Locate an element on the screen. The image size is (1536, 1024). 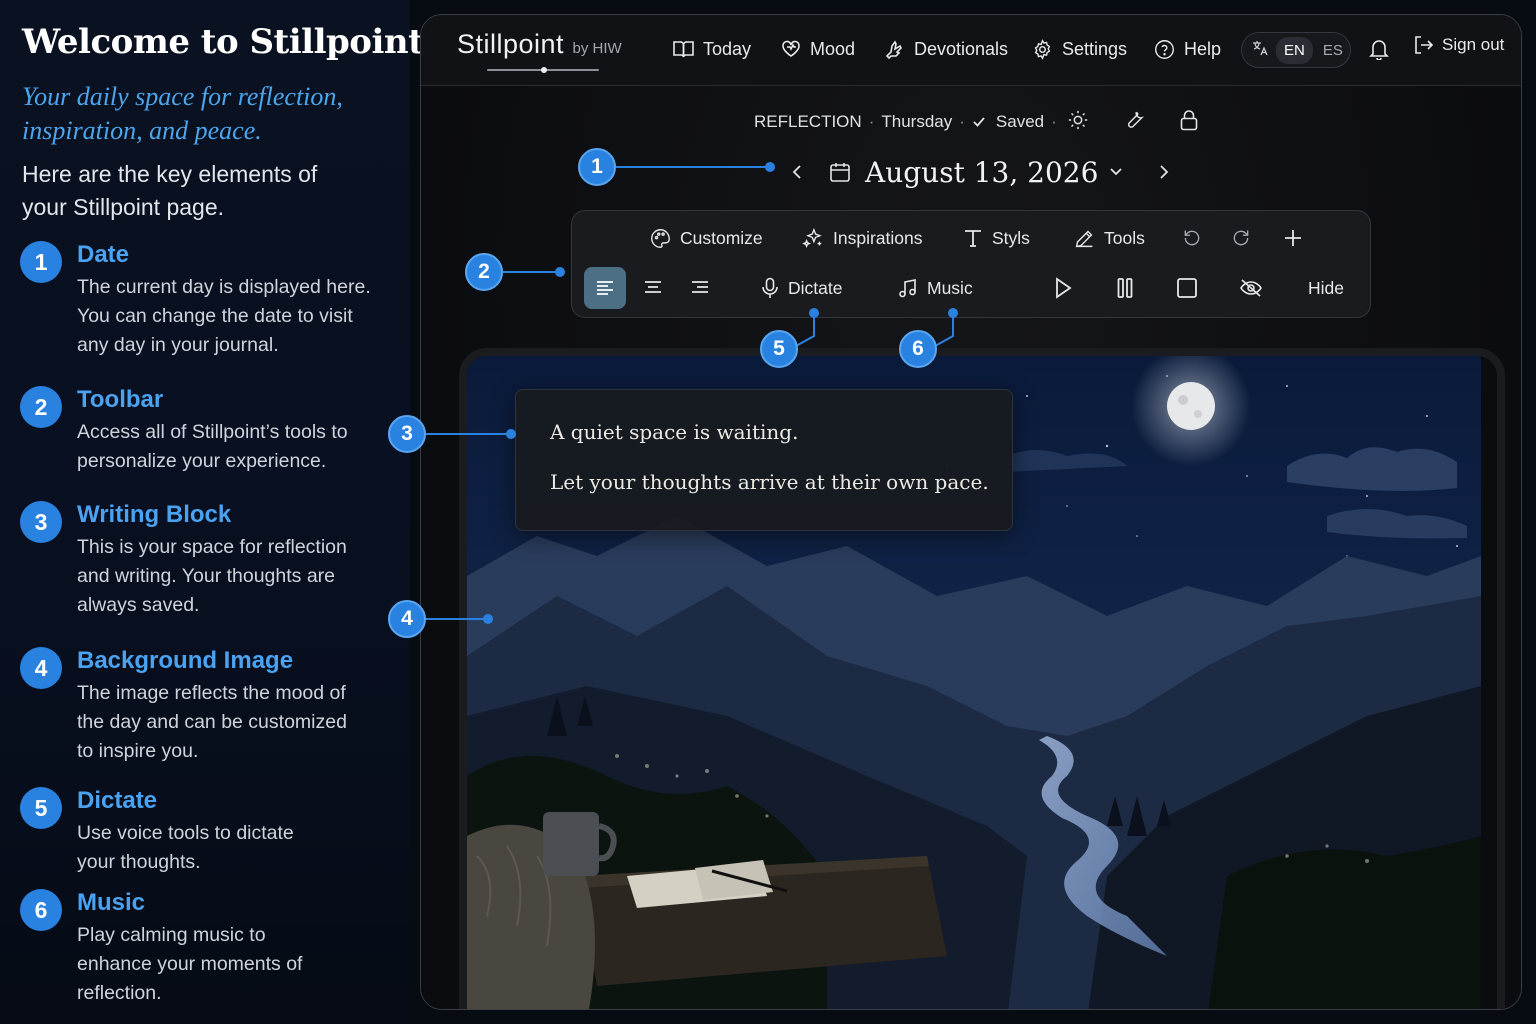
heart-icon is located at coordinates (791, 48).